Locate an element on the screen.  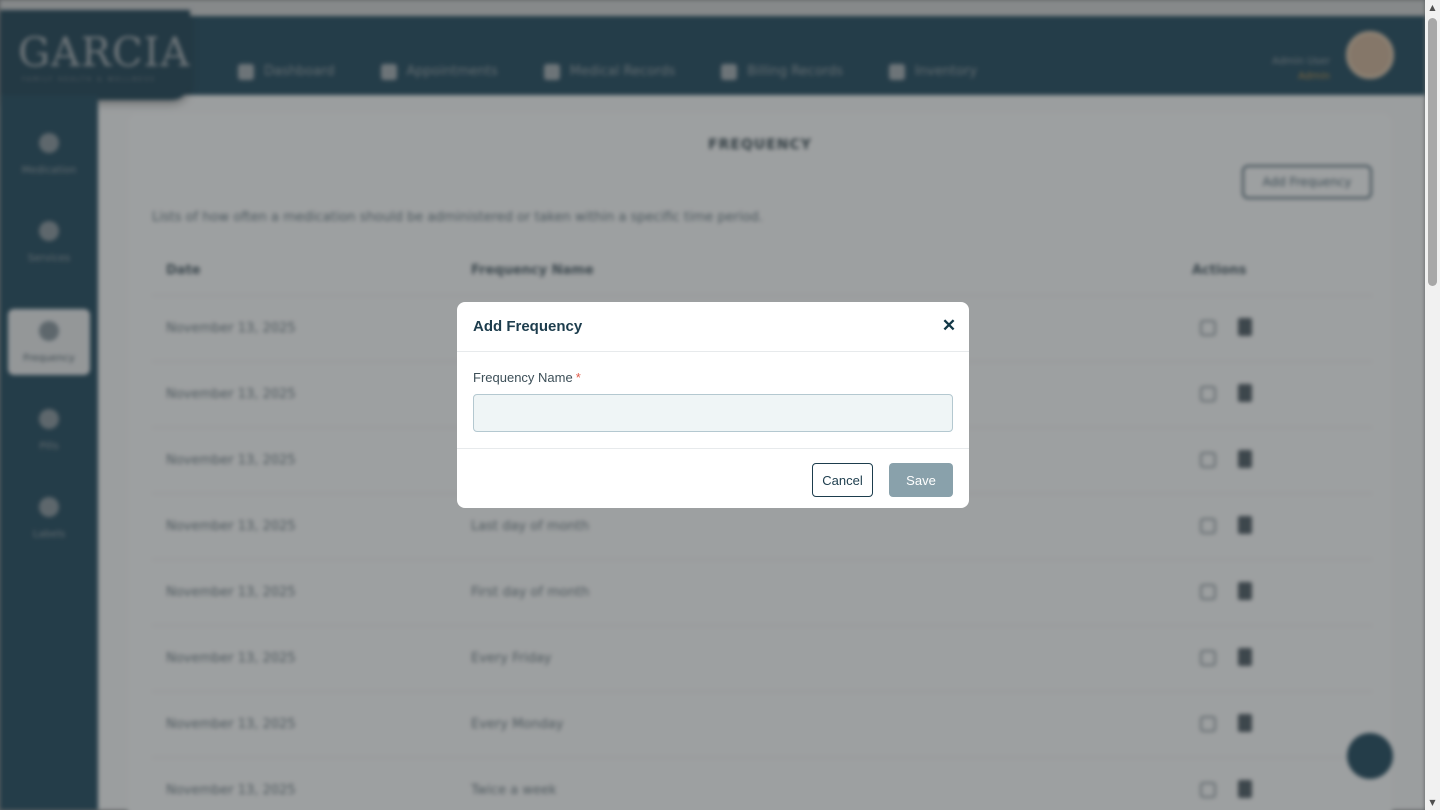
required-asterisk: * is located at coordinates (578, 377).